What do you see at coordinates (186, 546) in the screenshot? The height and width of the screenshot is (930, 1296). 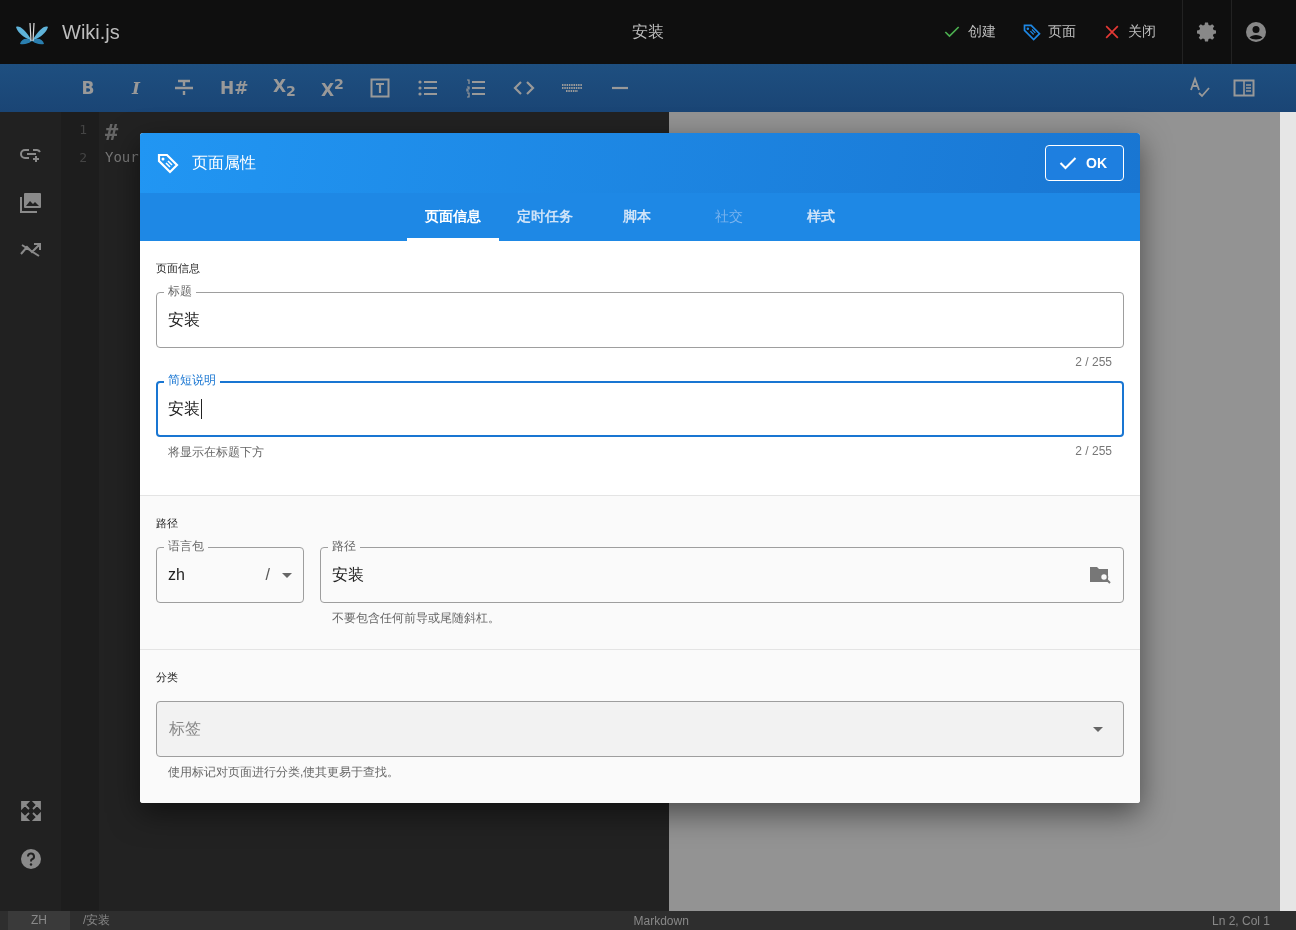 I see `field-label: 语言包` at bounding box center [186, 546].